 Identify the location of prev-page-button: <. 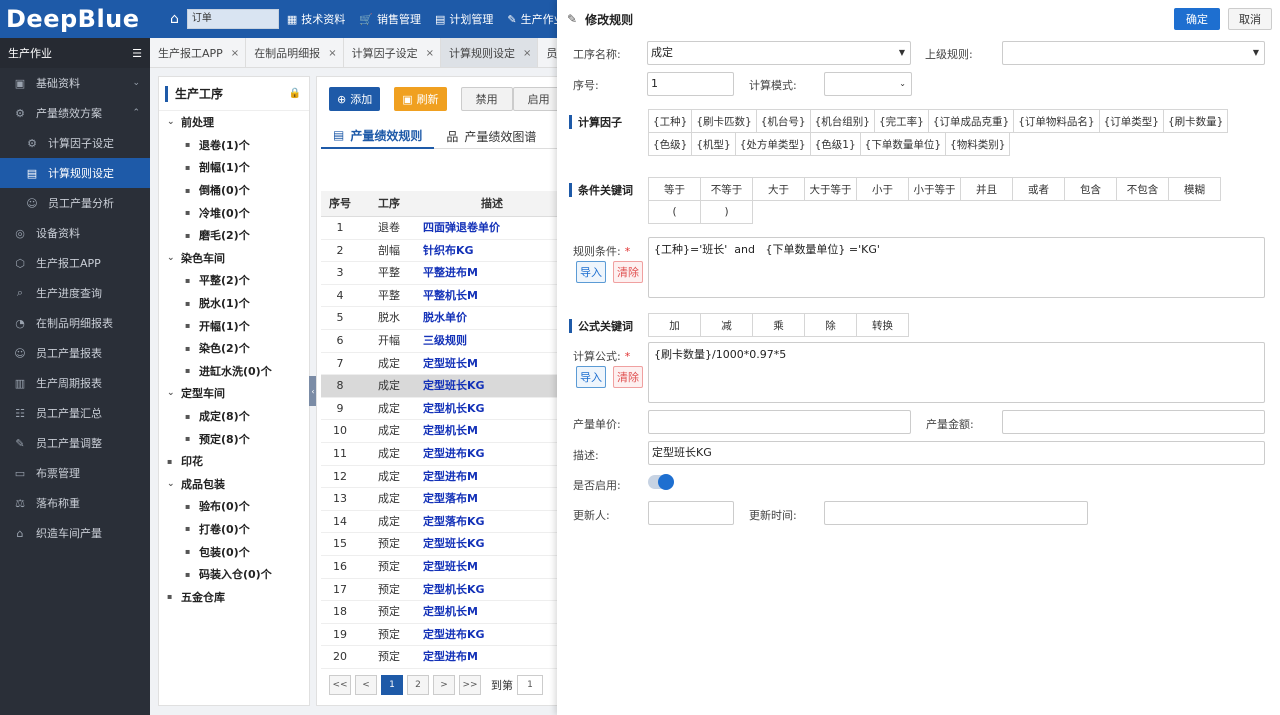
(366, 685).